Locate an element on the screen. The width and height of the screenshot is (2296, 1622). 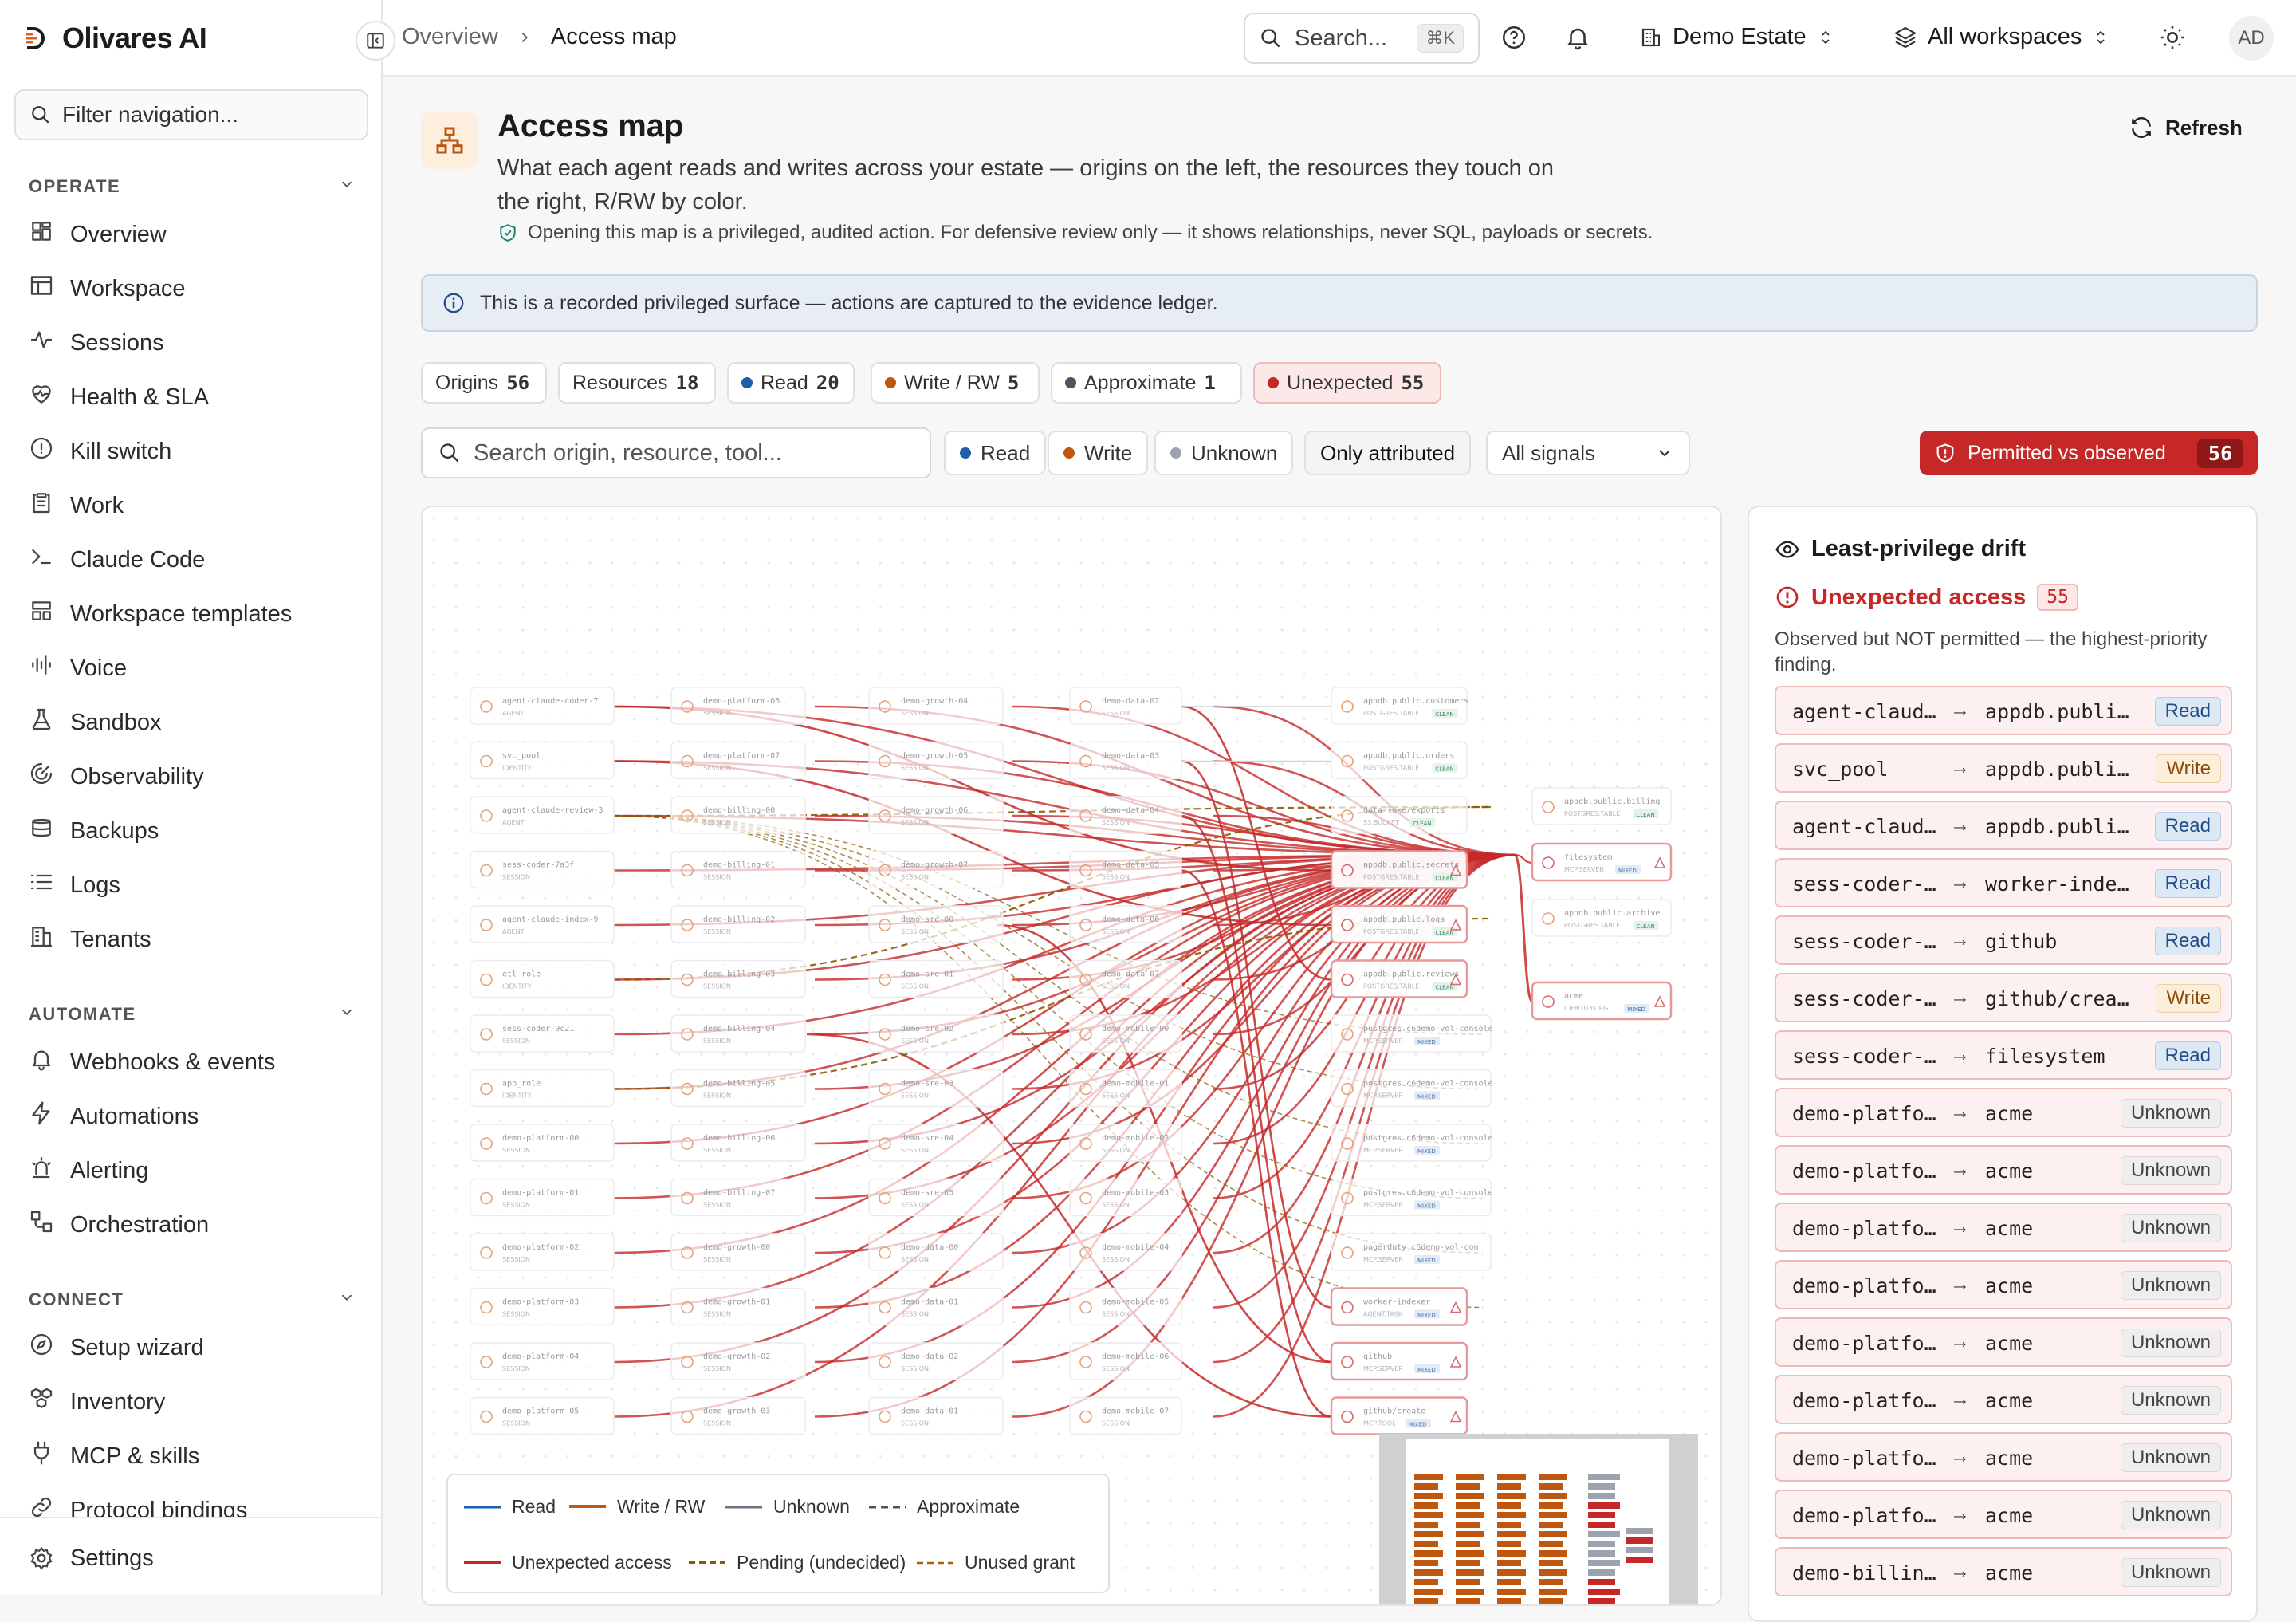
graph-node: demo-data-02 SESSION is located at coordinates (936, 1361).